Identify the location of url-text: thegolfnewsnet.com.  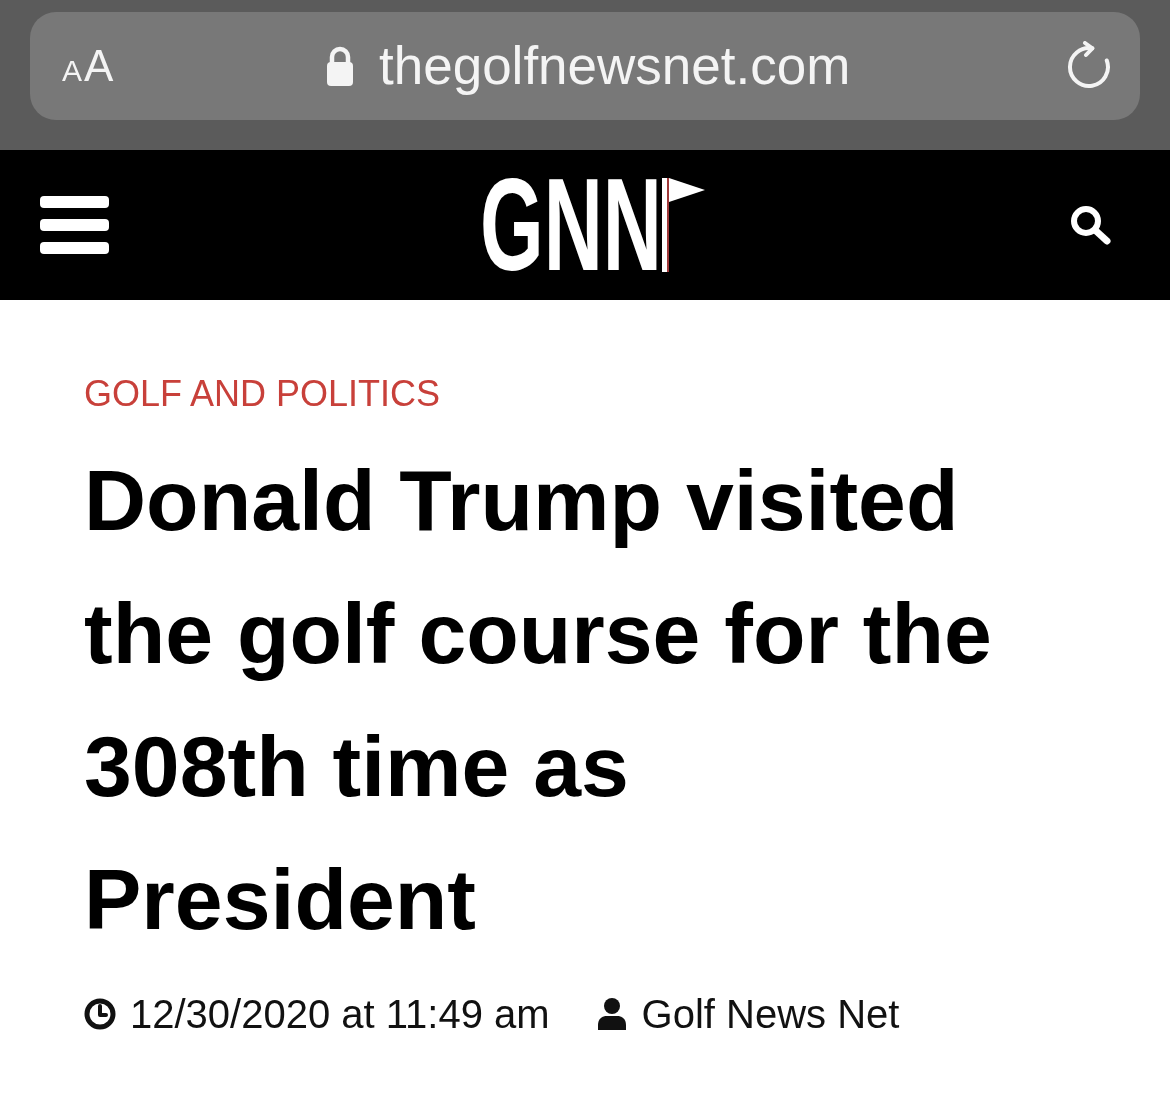
(615, 66).